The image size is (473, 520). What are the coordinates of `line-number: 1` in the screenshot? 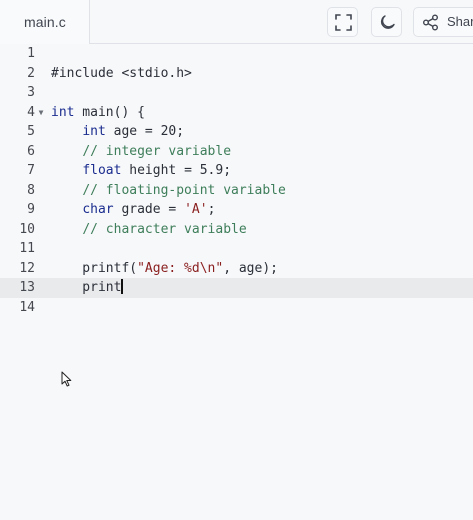 It's located at (31, 53).